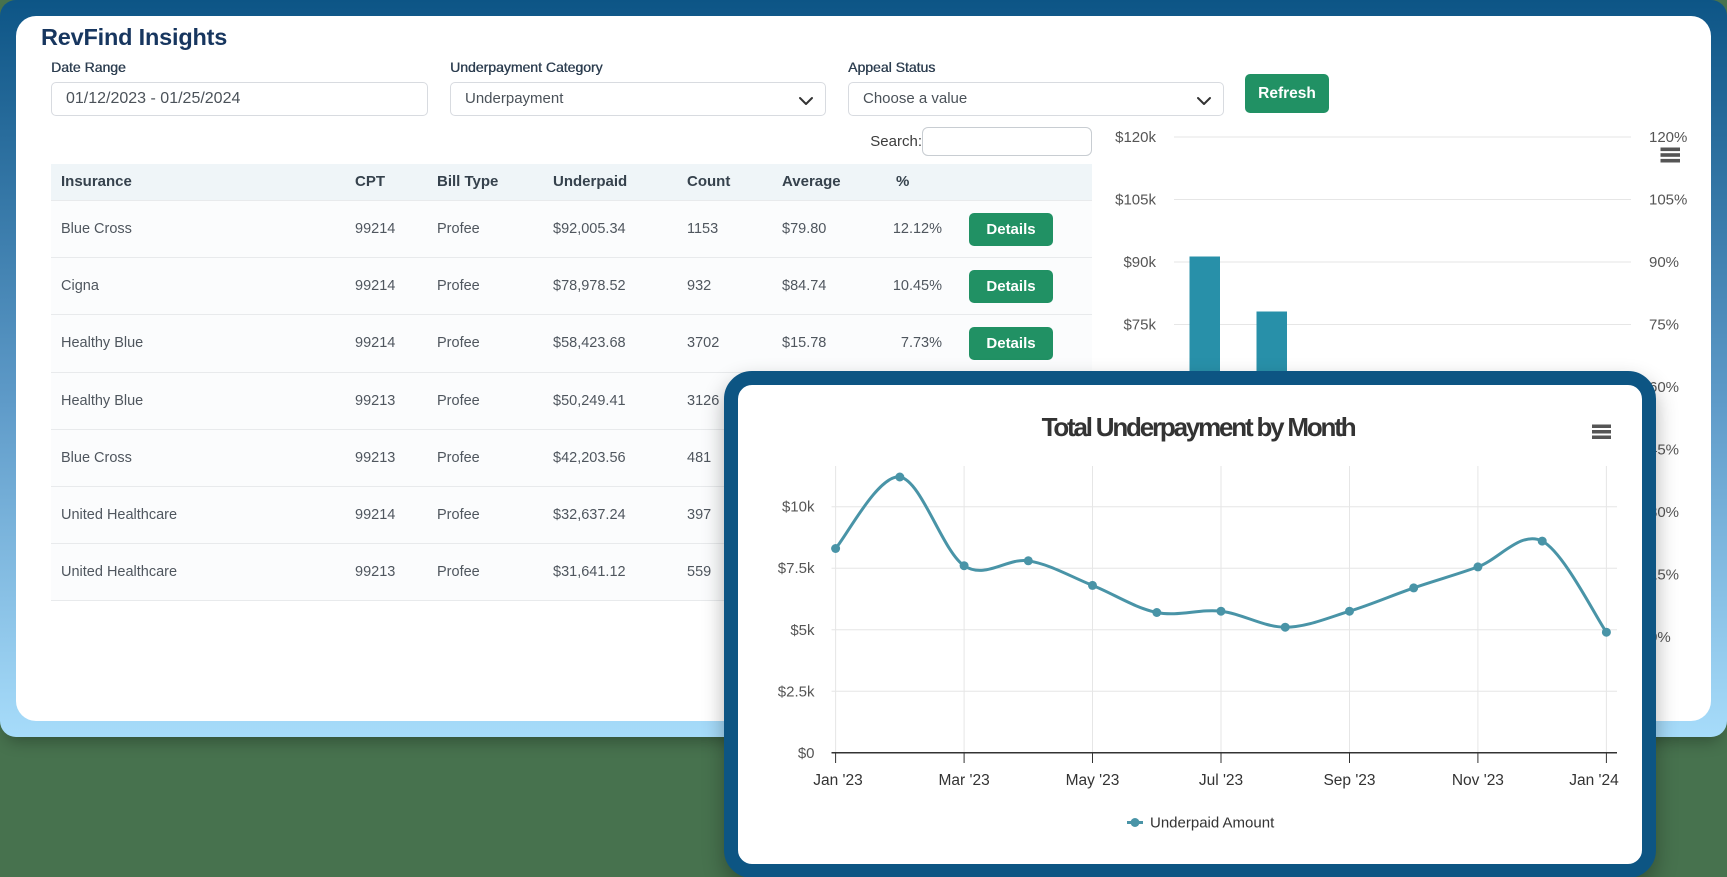 This screenshot has width=1727, height=877. Describe the element at coordinates (1139, 325) in the screenshot. I see `svg-text: $75k` at that location.